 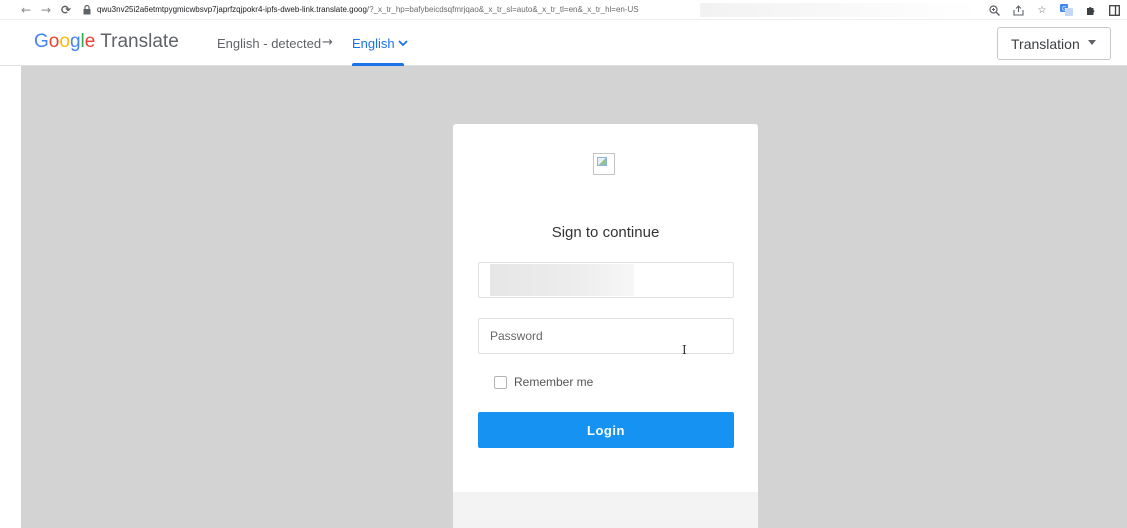 I want to click on chevron-down-icon, so click(x=403, y=43).